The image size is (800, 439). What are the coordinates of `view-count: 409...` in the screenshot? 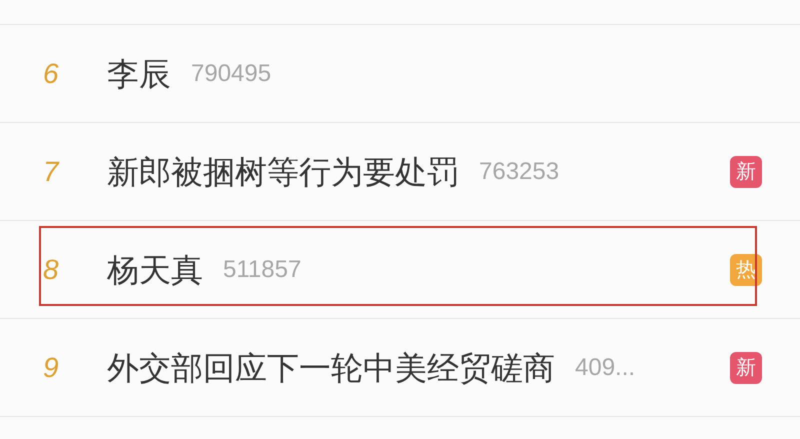 It's located at (605, 367).